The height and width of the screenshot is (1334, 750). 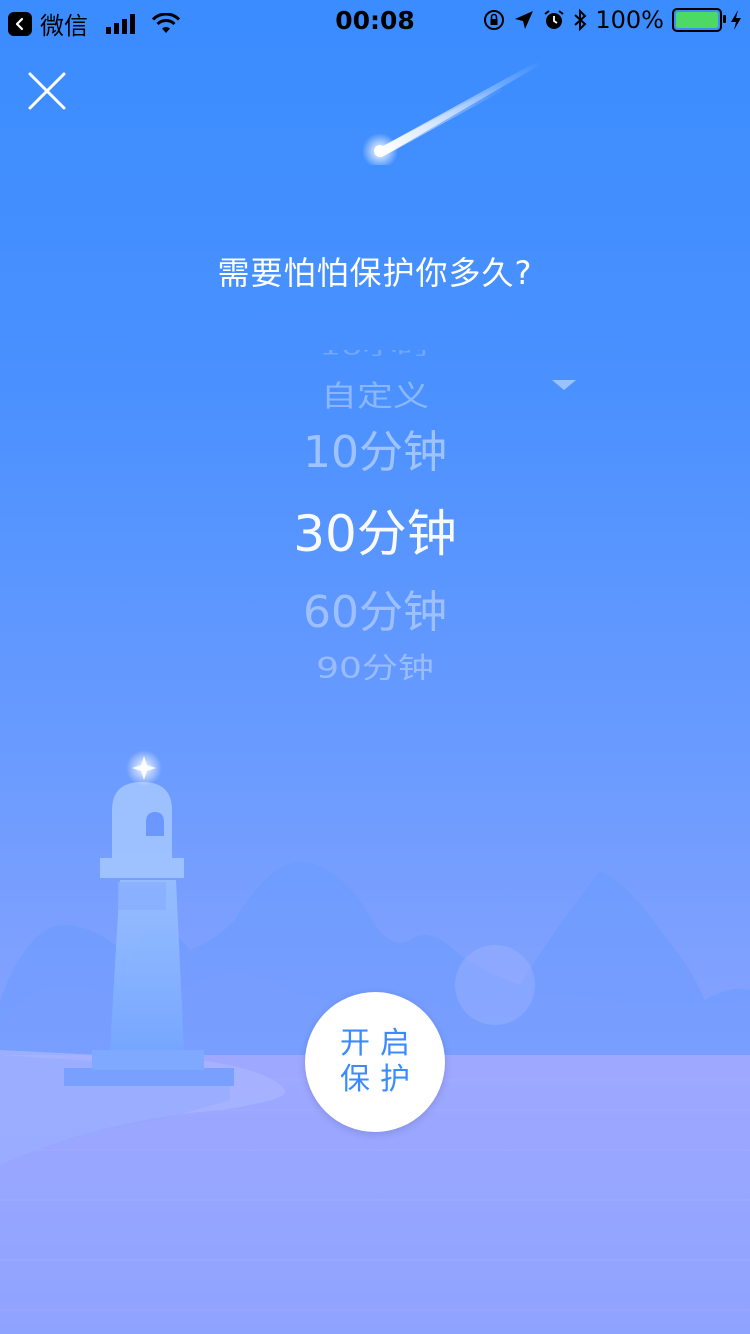 I want to click on meteor-icon, so click(x=451, y=113).